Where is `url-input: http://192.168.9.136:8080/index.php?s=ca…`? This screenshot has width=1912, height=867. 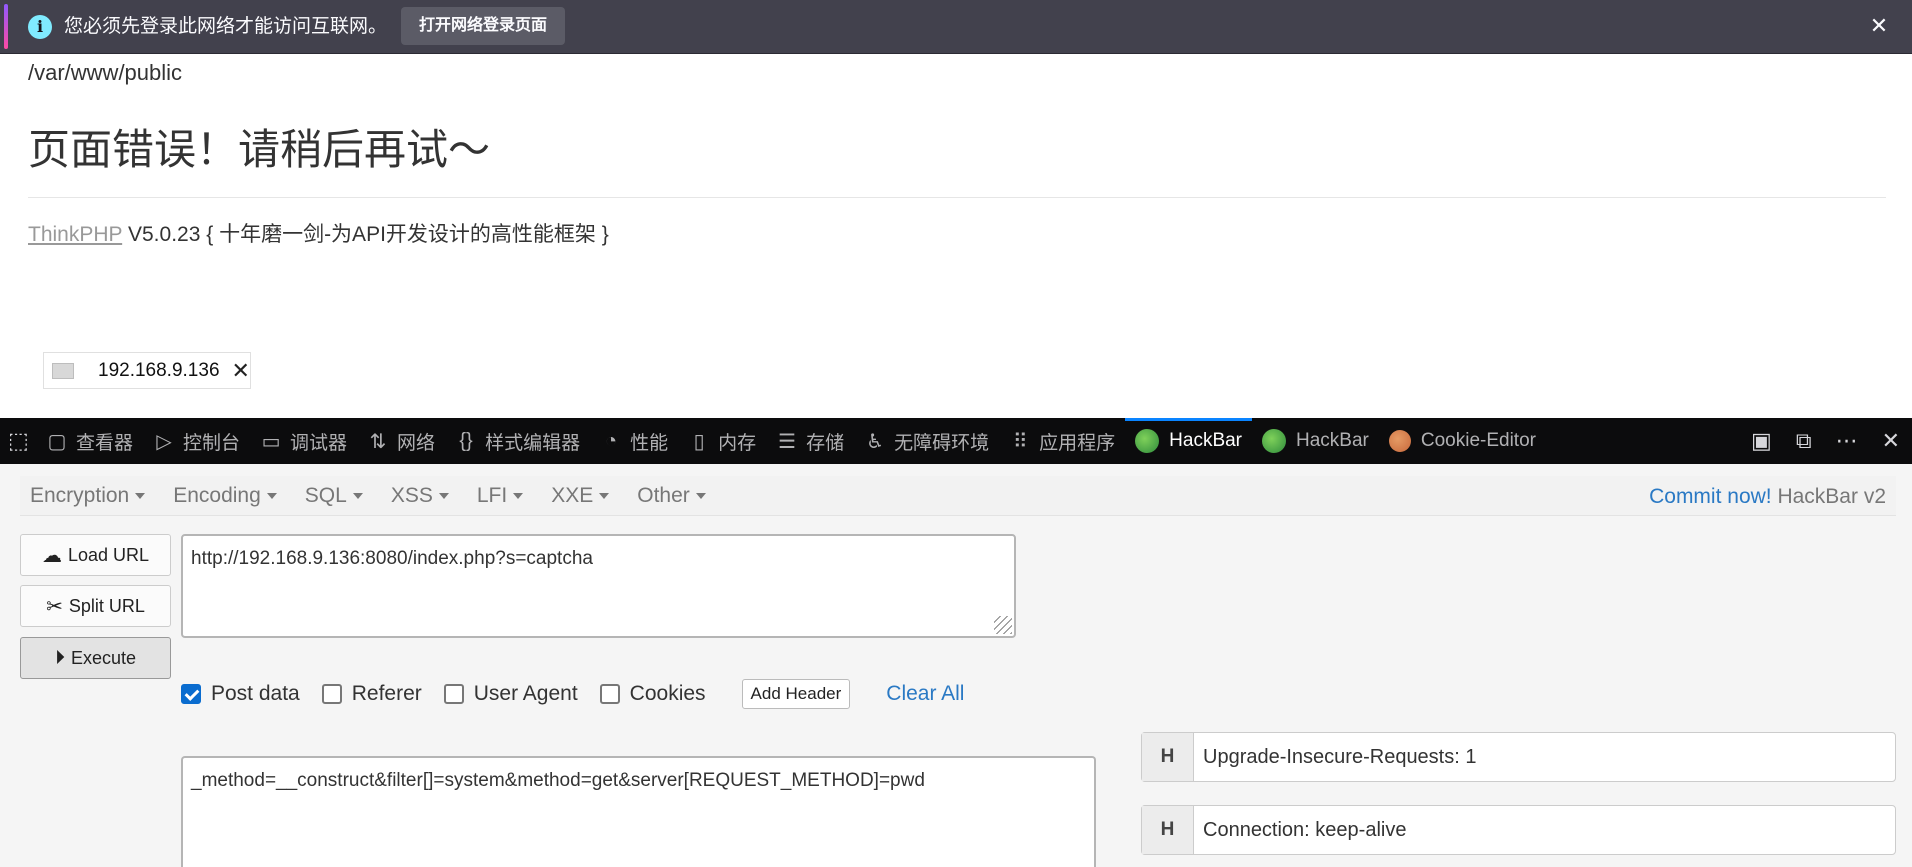 url-input: http://192.168.9.136:8080/index.php?s=ca… is located at coordinates (598, 586).